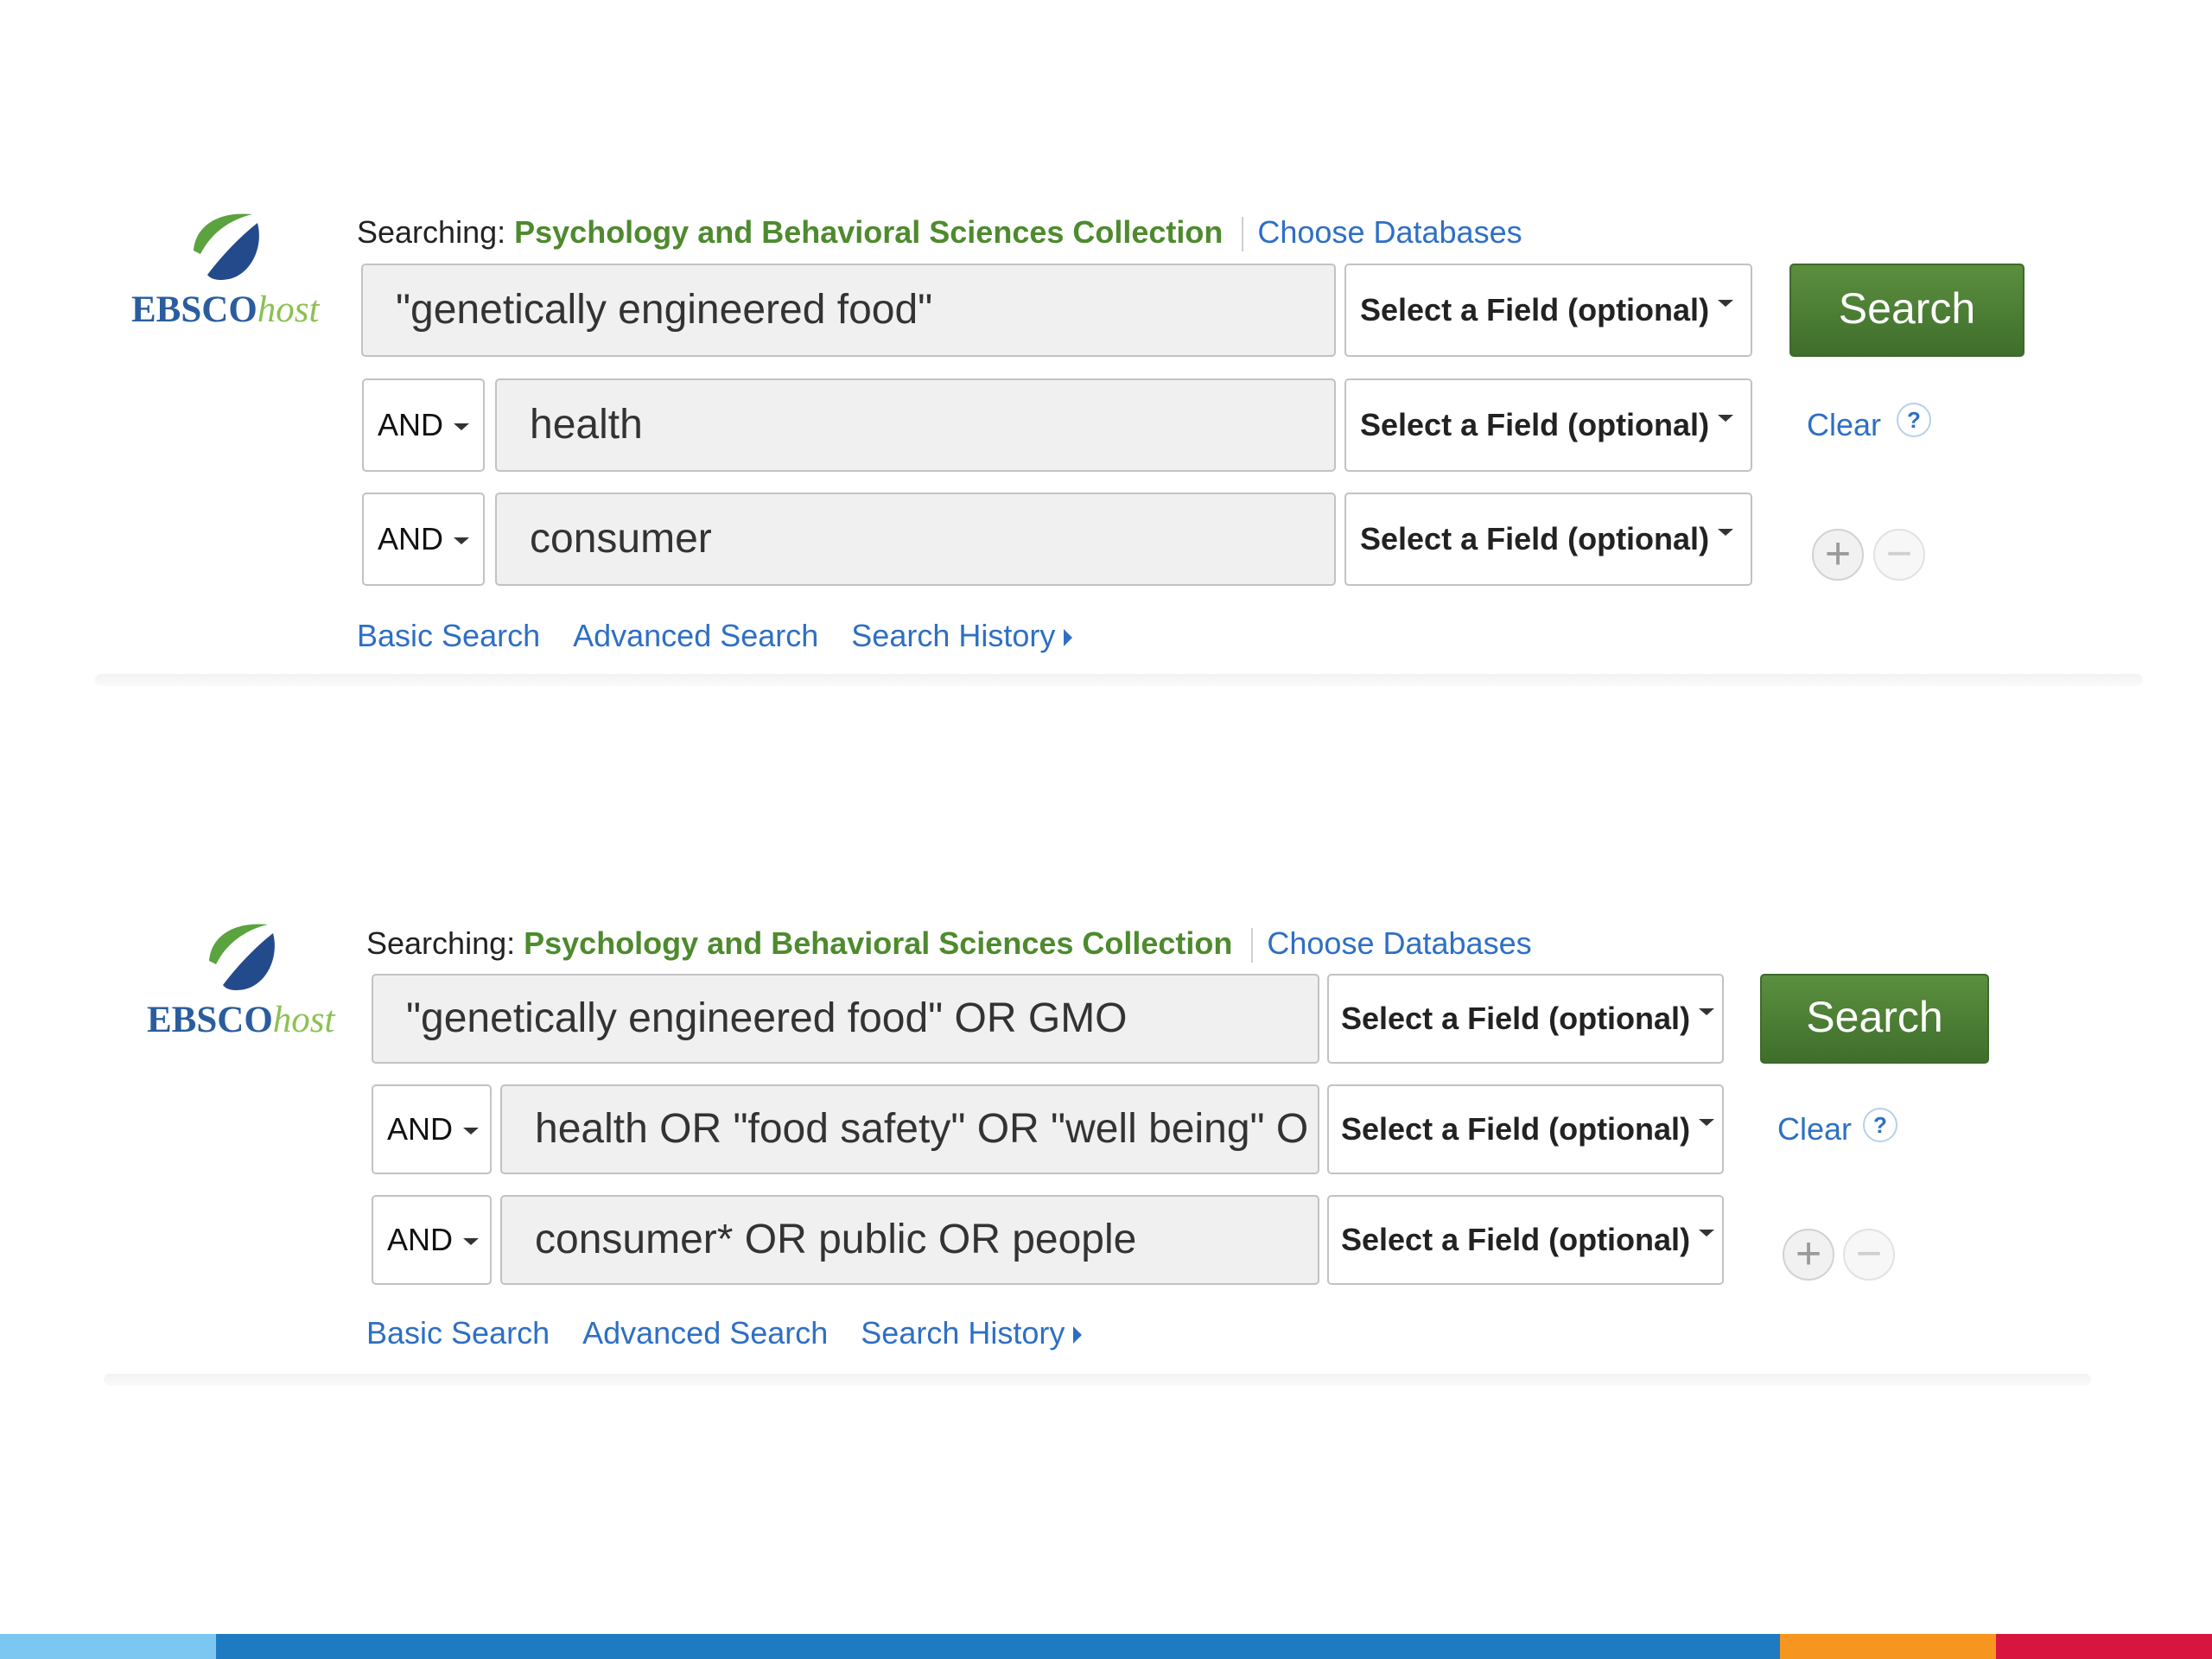  I want to click on search-input-row-2: health, so click(915, 425).